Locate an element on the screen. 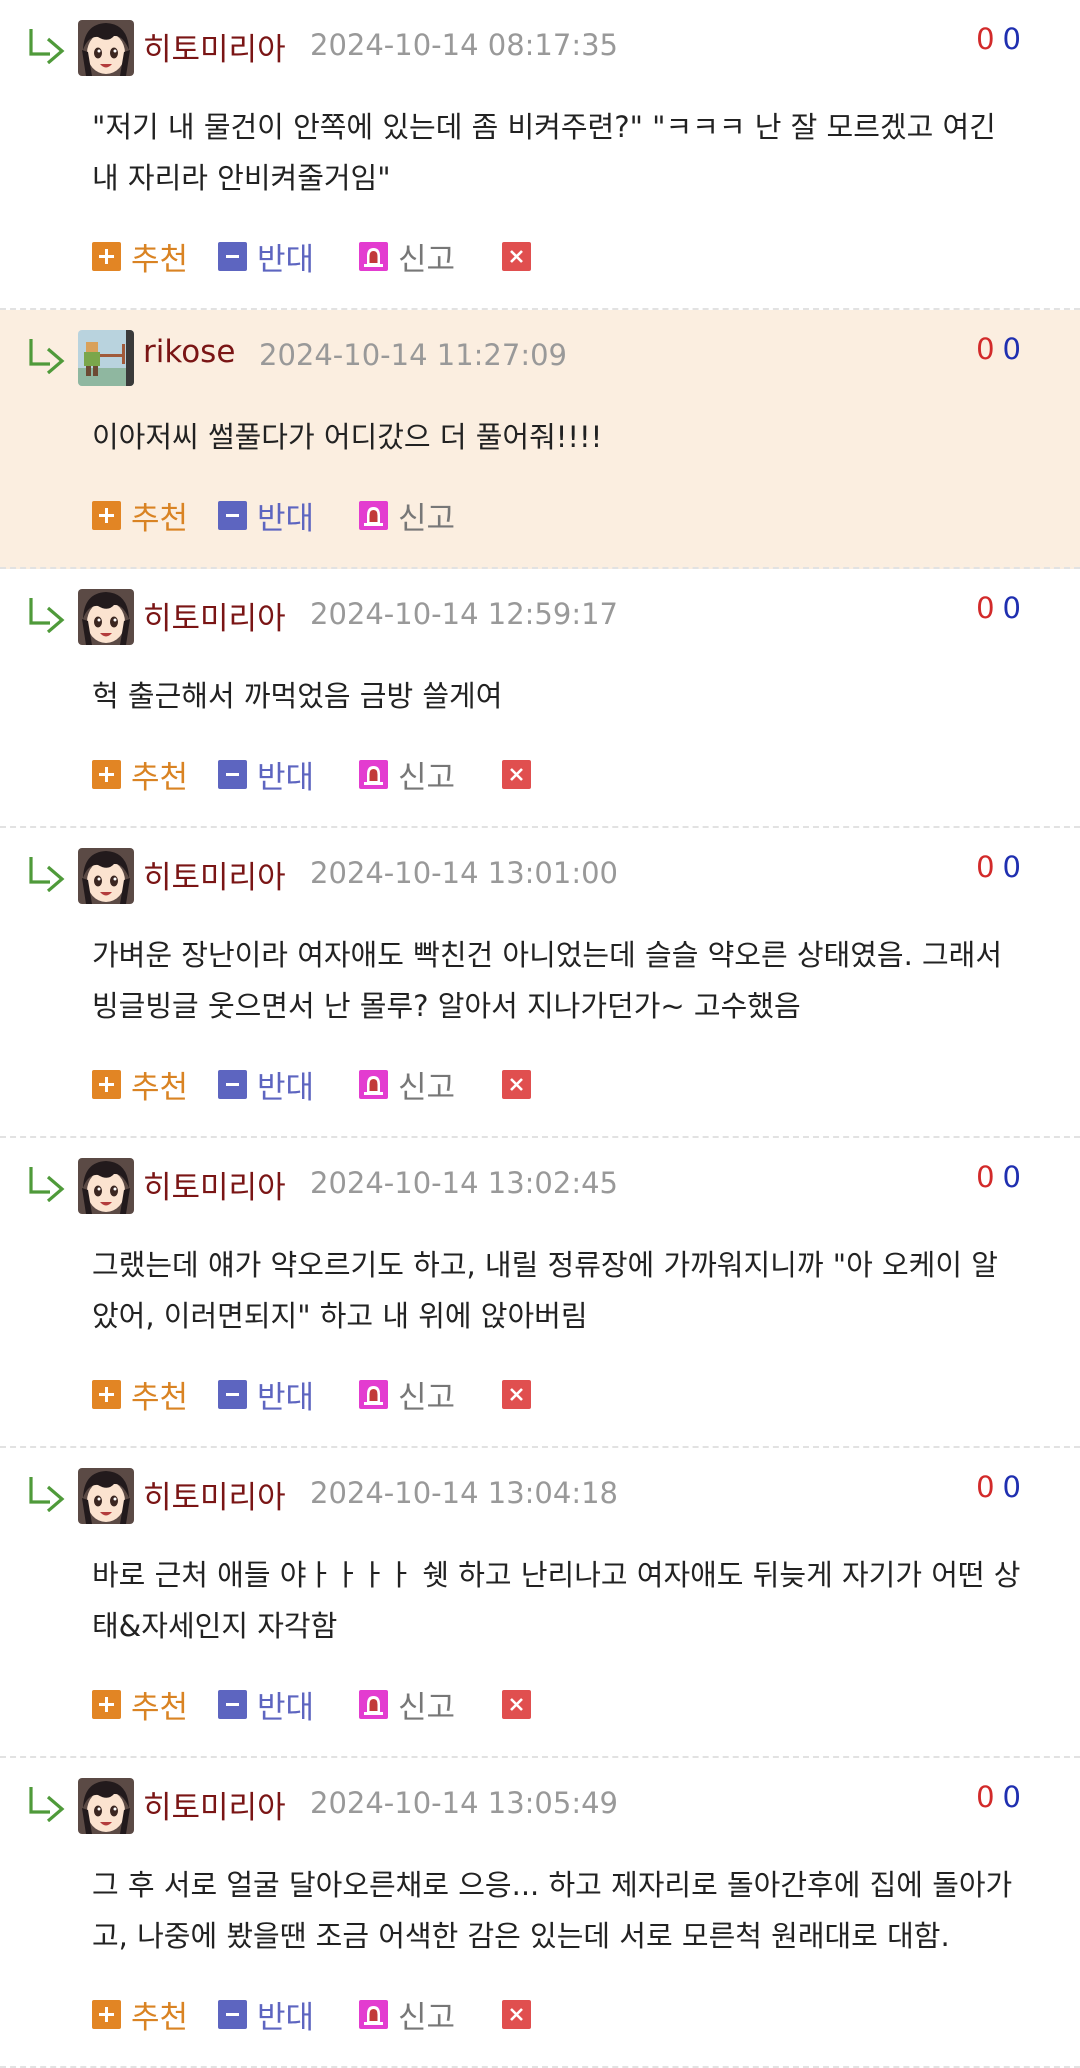  comment-date: 2024-10-14 13:02:45 is located at coordinates (464, 1183).